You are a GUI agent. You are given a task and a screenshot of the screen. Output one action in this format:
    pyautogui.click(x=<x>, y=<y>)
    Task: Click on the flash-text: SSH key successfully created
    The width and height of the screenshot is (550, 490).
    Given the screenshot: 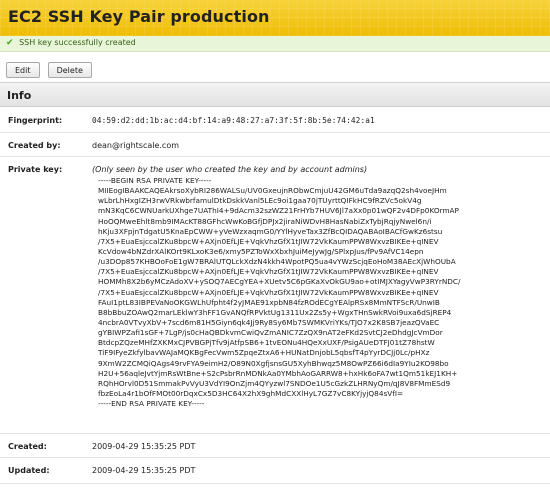 What is the action you would take?
    pyautogui.click(x=77, y=42)
    